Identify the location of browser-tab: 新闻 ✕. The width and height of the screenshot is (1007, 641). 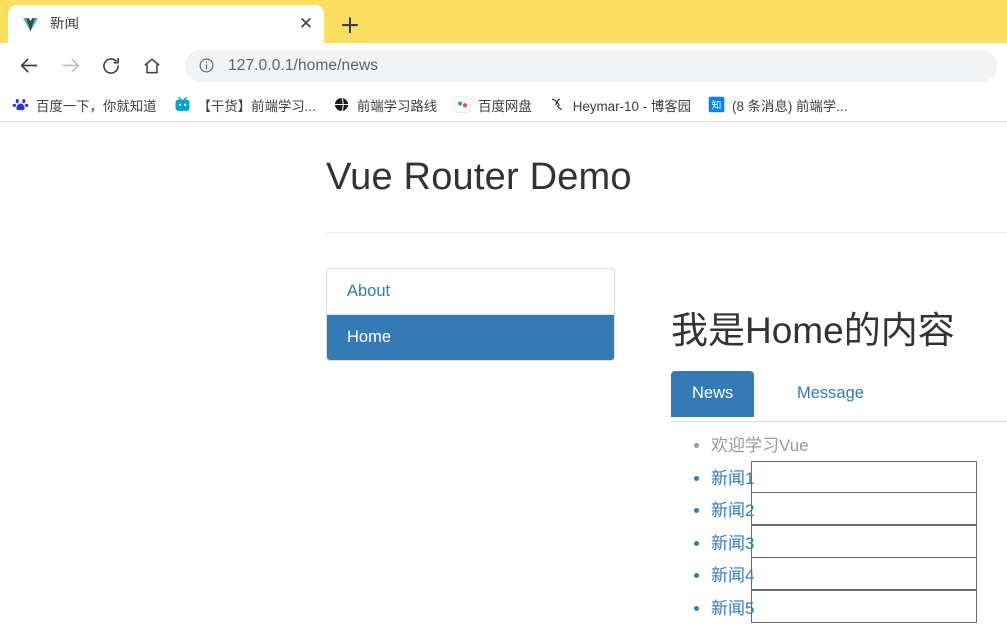
(166, 24).